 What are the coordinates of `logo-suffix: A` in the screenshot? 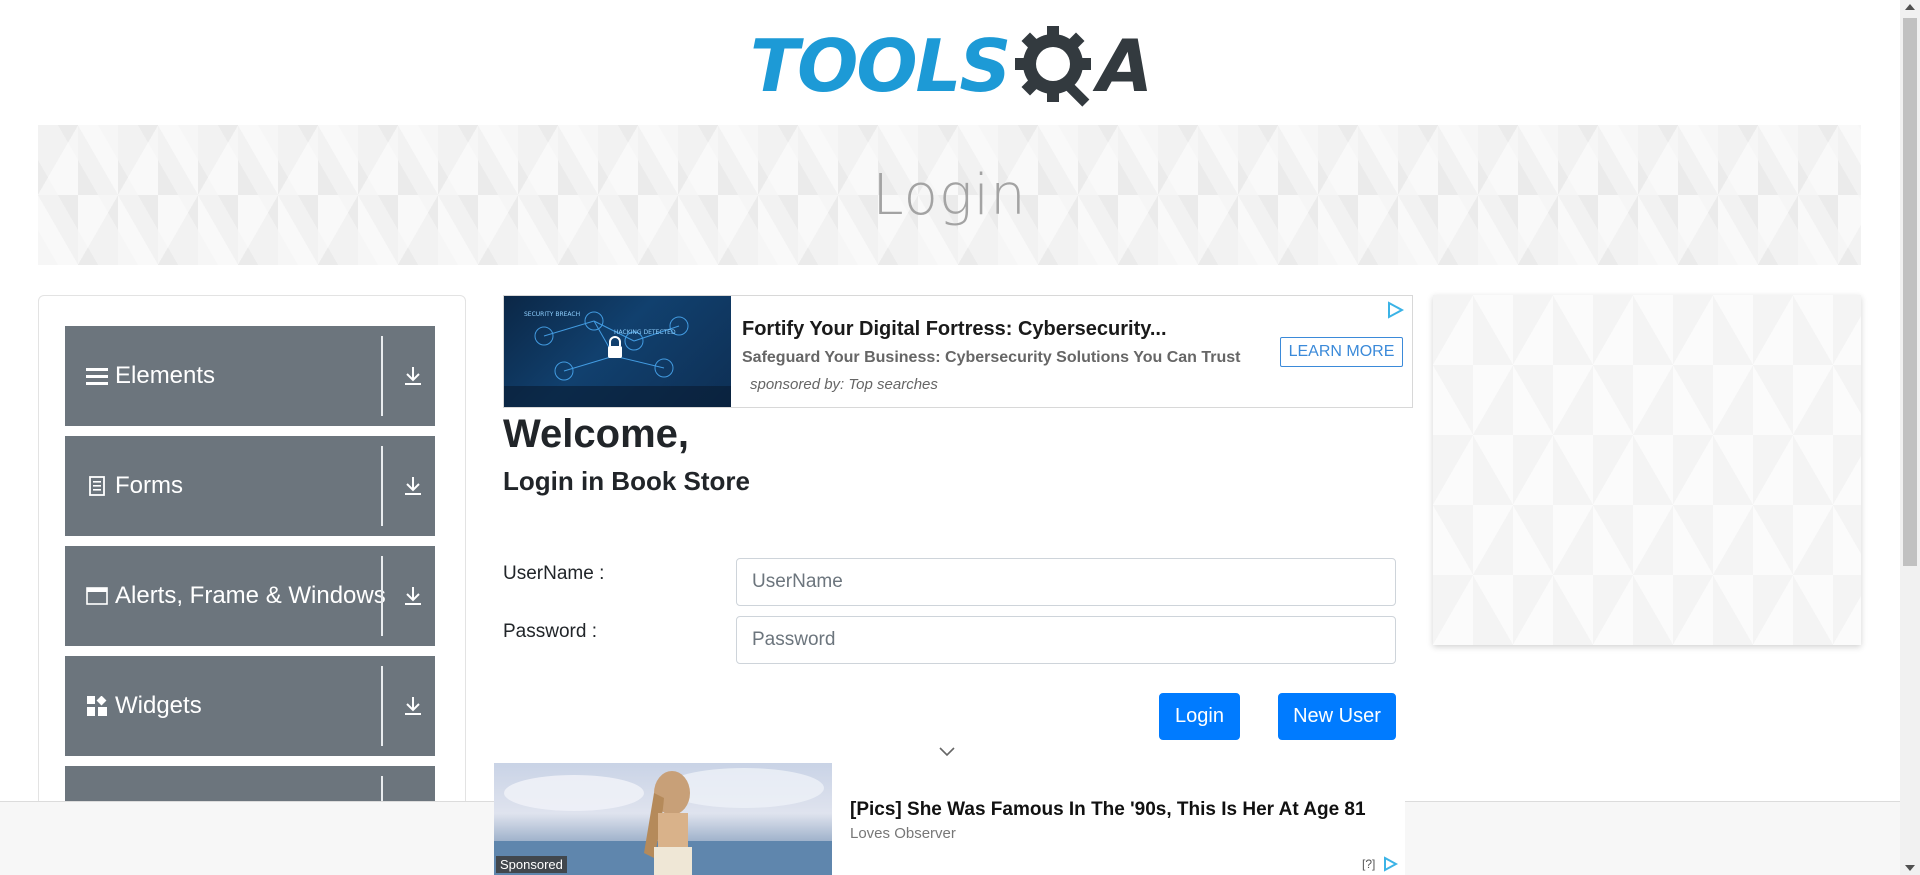 It's located at (1125, 66).